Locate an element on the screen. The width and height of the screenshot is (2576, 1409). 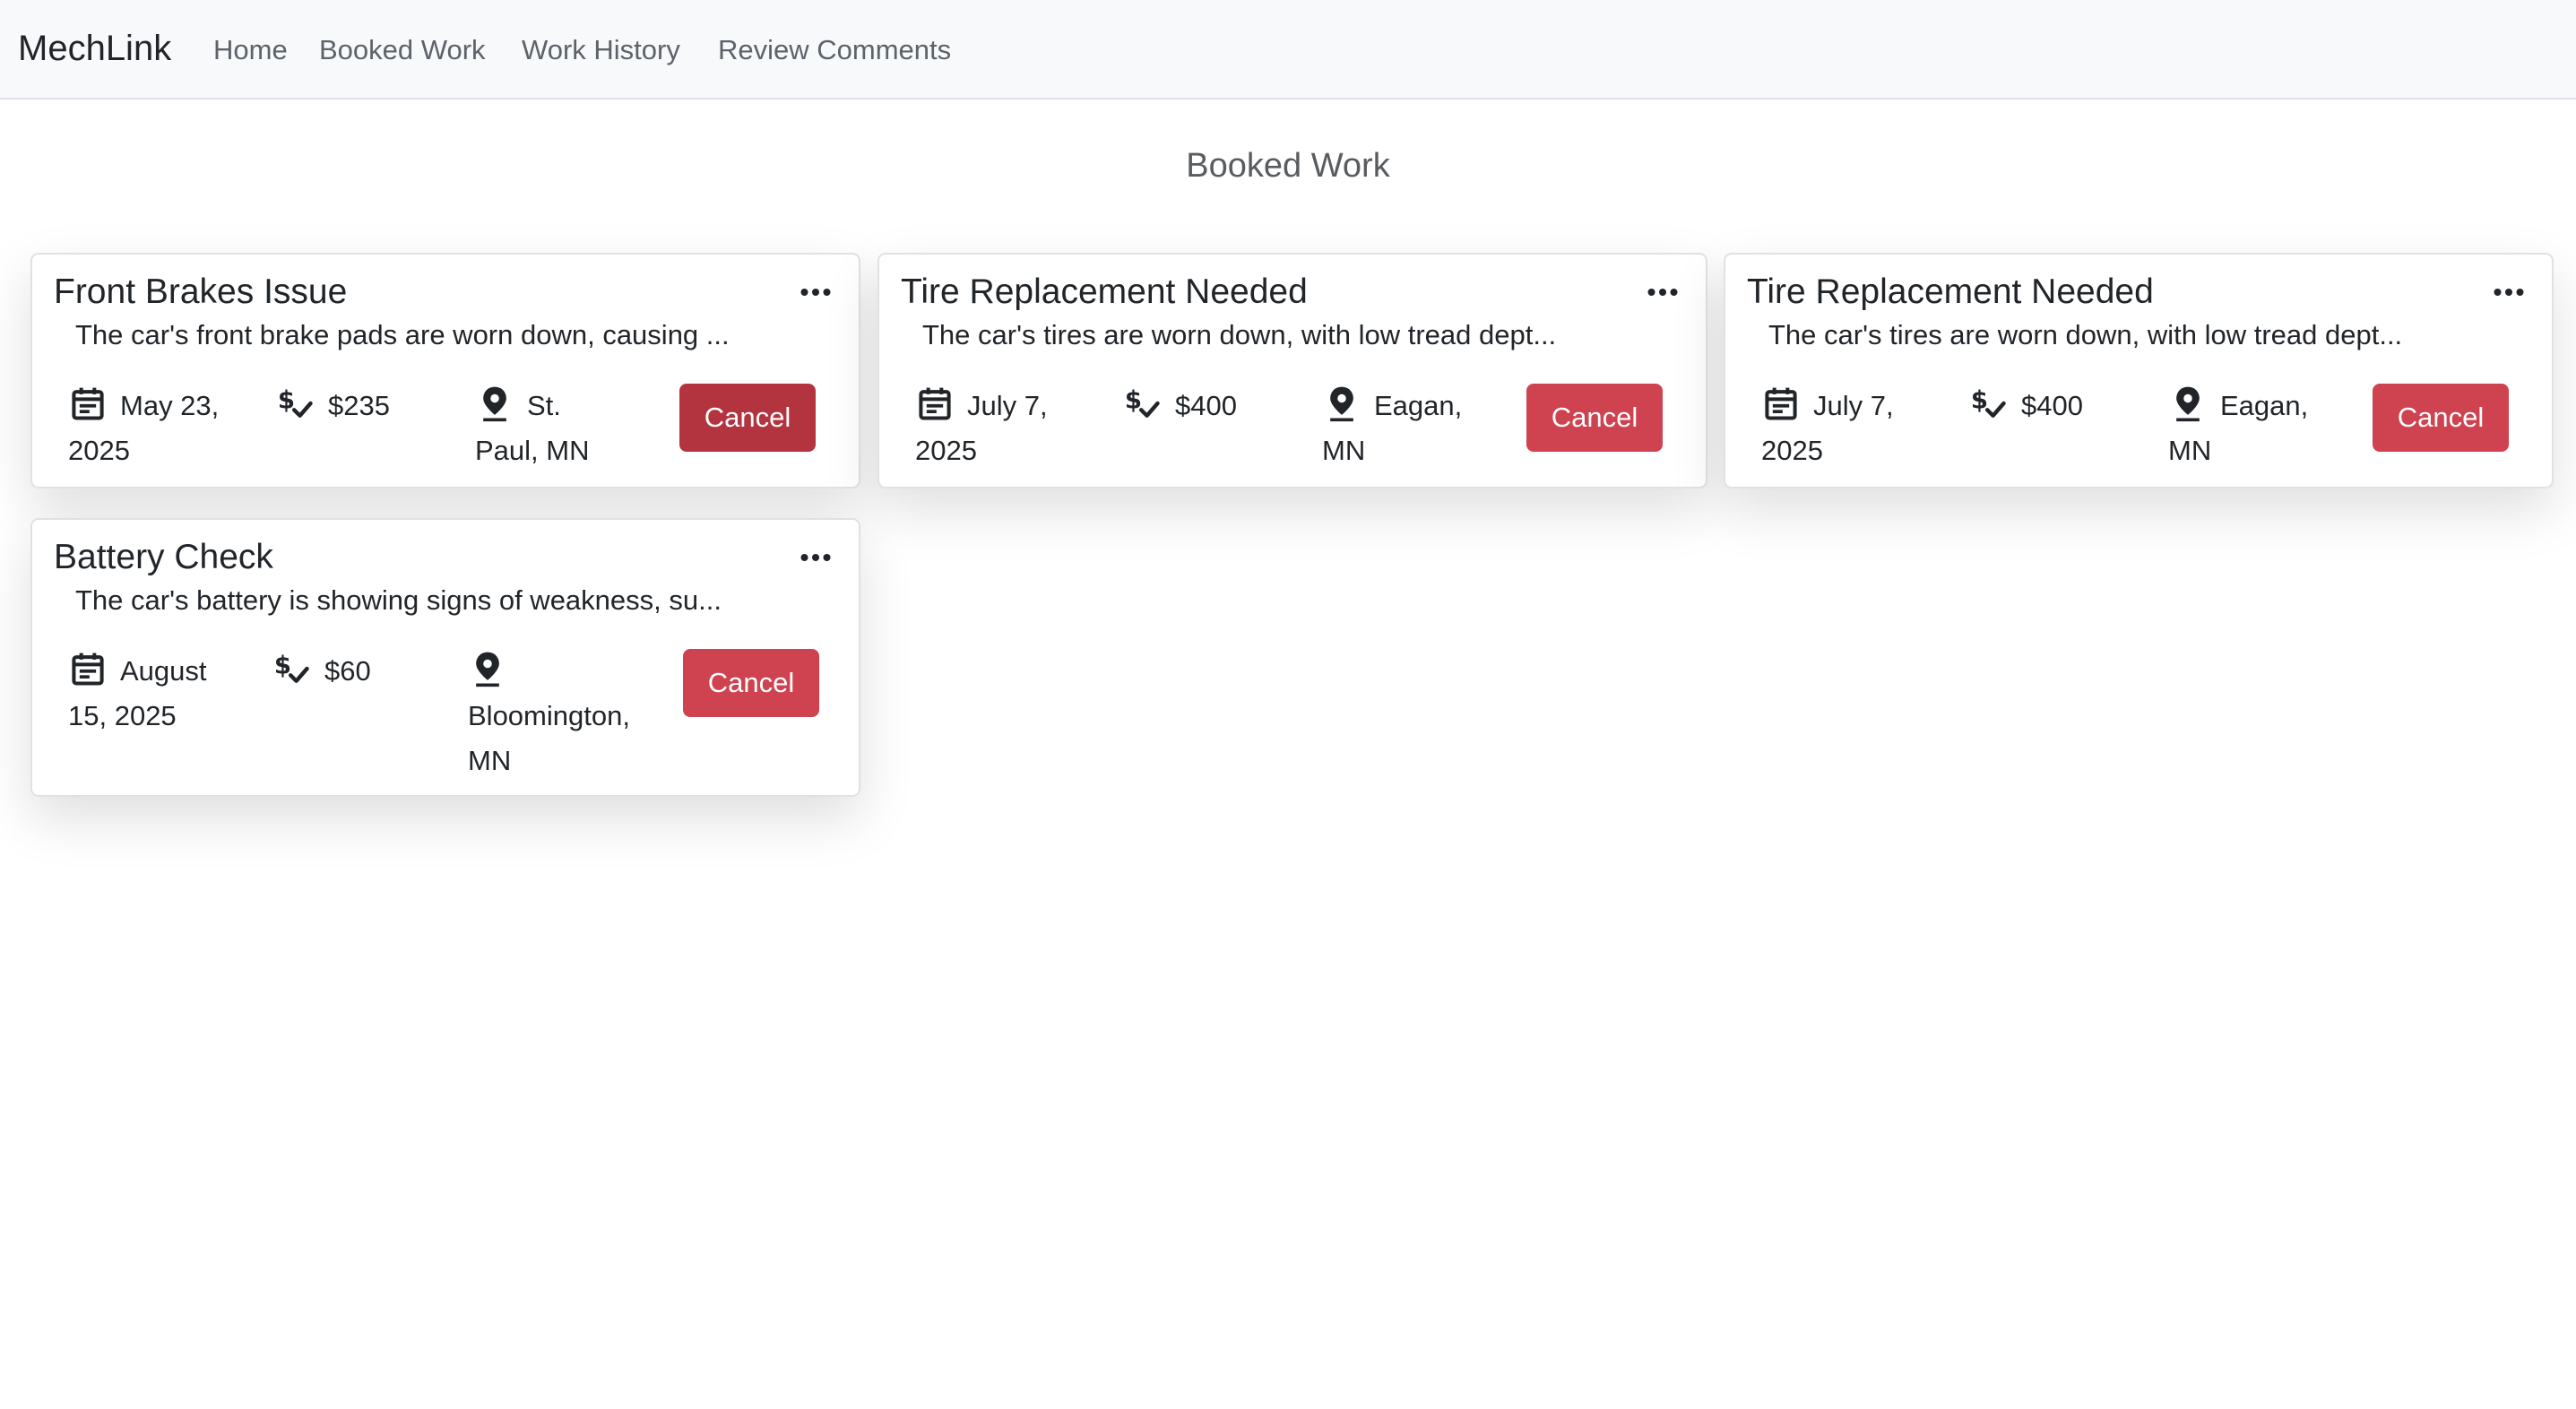
card-location: Bloomington, MN is located at coordinates (549, 716).